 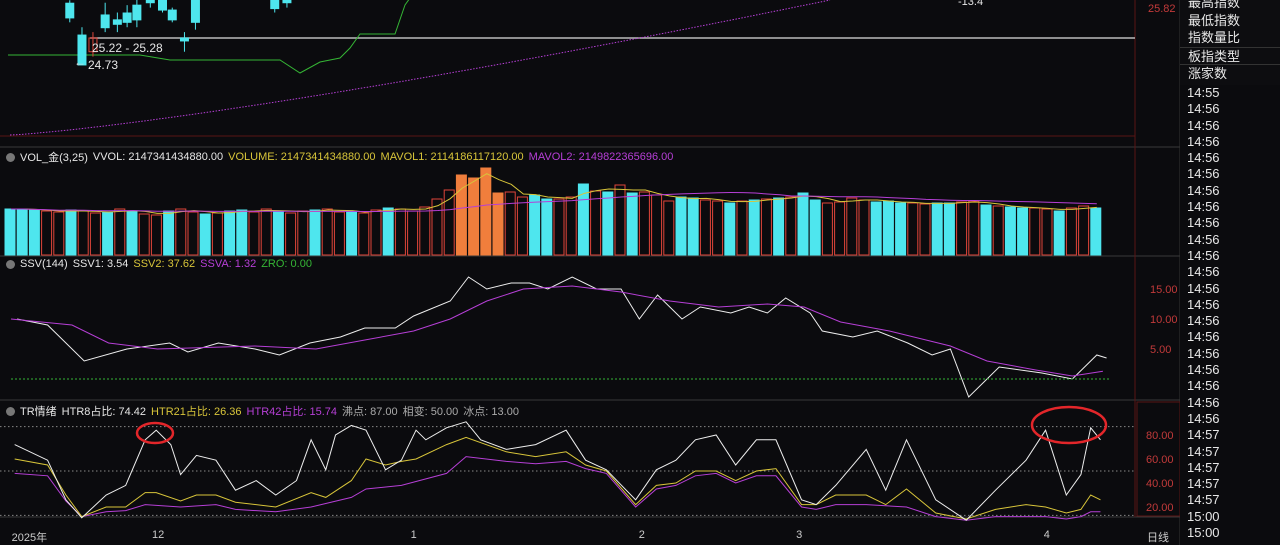 What do you see at coordinates (1203, 516) in the screenshot?
I see `time-item: 15:00` at bounding box center [1203, 516].